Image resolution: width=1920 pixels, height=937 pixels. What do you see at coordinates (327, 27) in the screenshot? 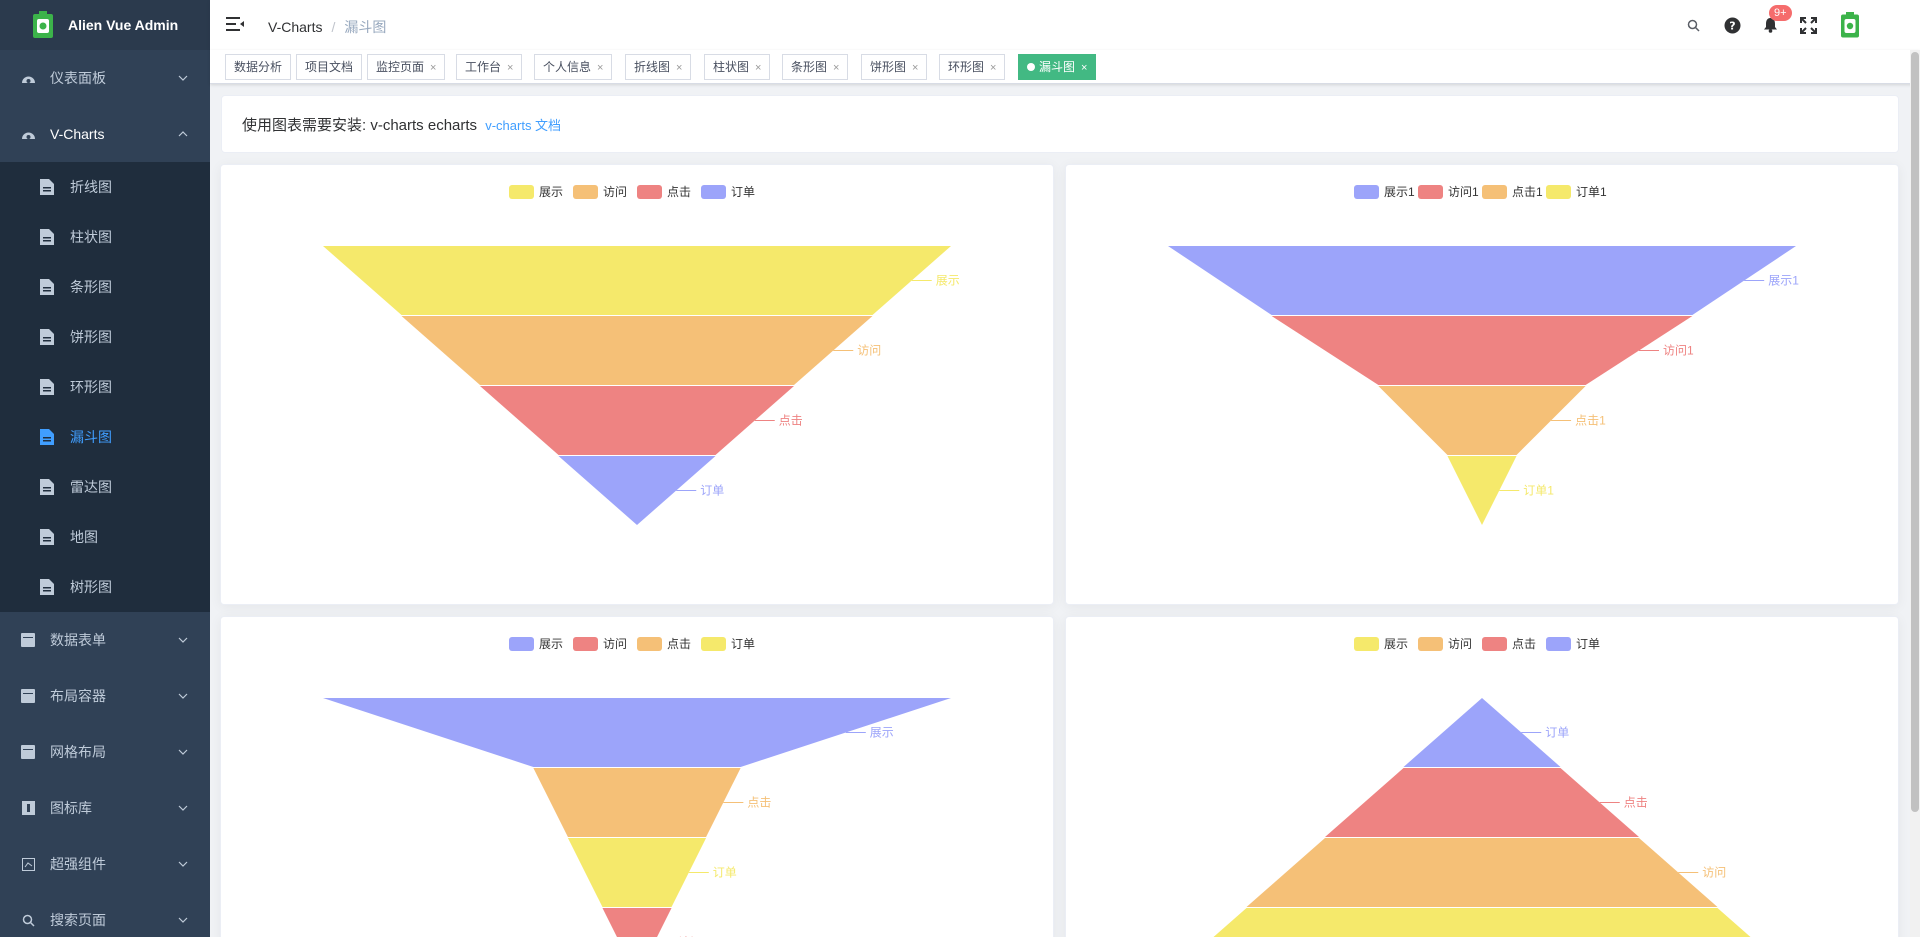
I see `breadcrumb: V-Charts / 漏斗图` at bounding box center [327, 27].